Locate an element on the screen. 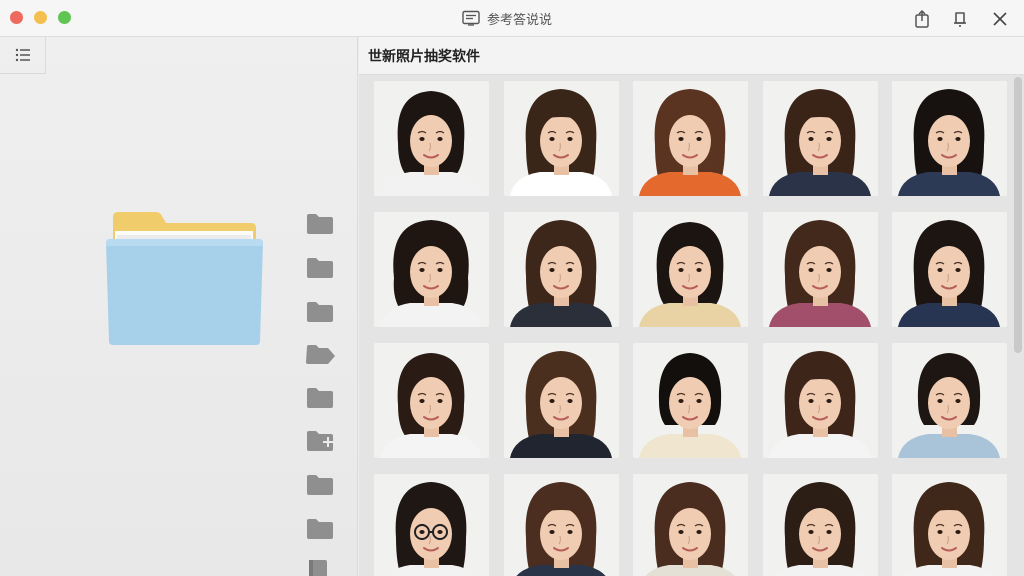 This screenshot has width=1024, height=576. close-icon is located at coordinates (1000, 19).